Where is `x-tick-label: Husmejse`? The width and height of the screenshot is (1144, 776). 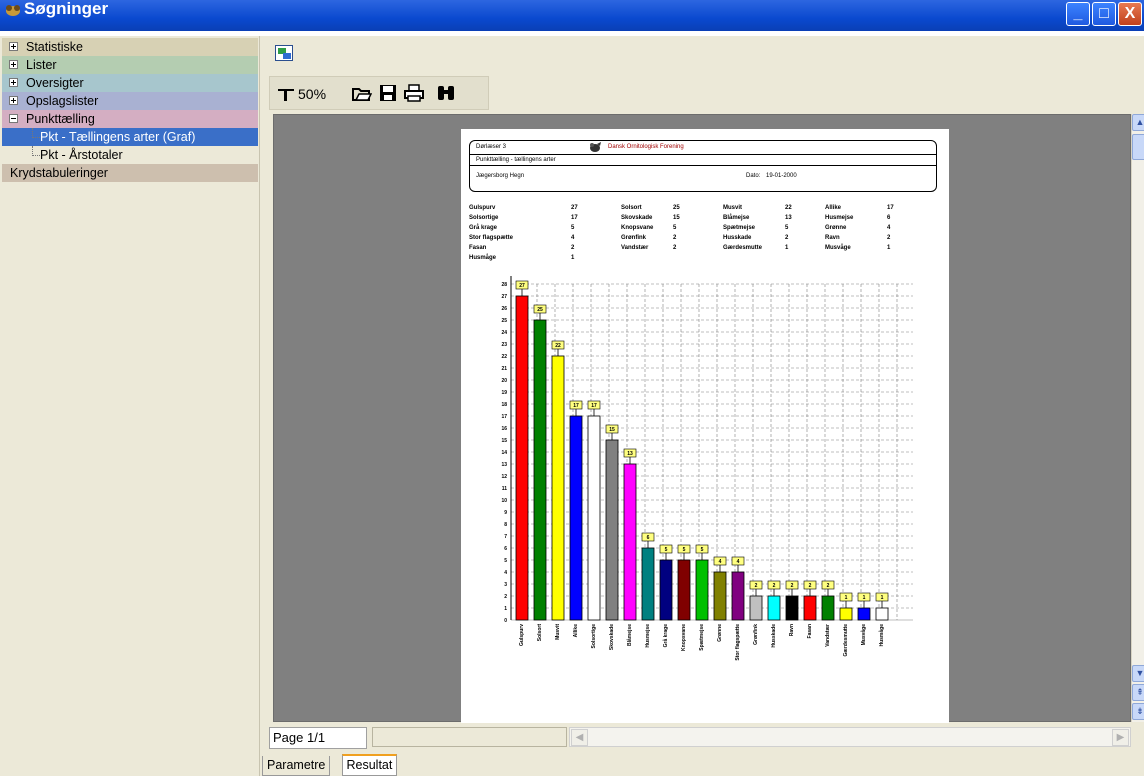
x-tick-label: Husmejse is located at coordinates (648, 636).